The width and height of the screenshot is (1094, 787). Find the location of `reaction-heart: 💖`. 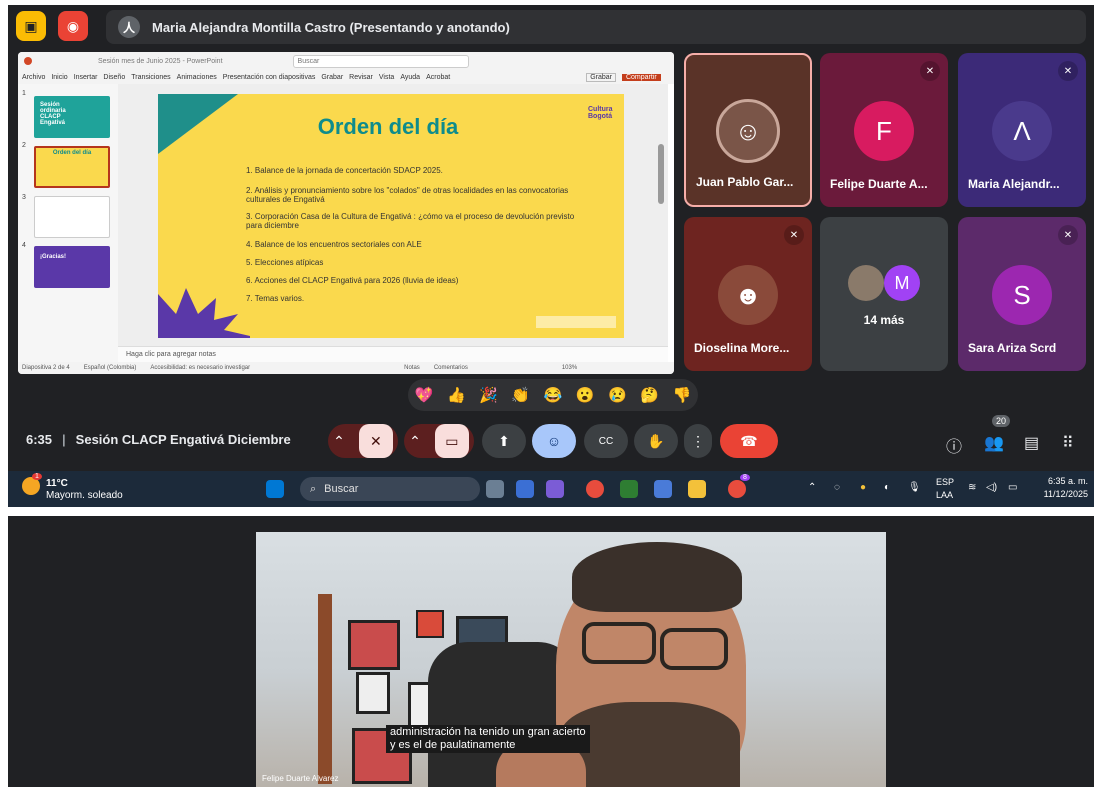

reaction-heart: 💖 is located at coordinates (424, 395).